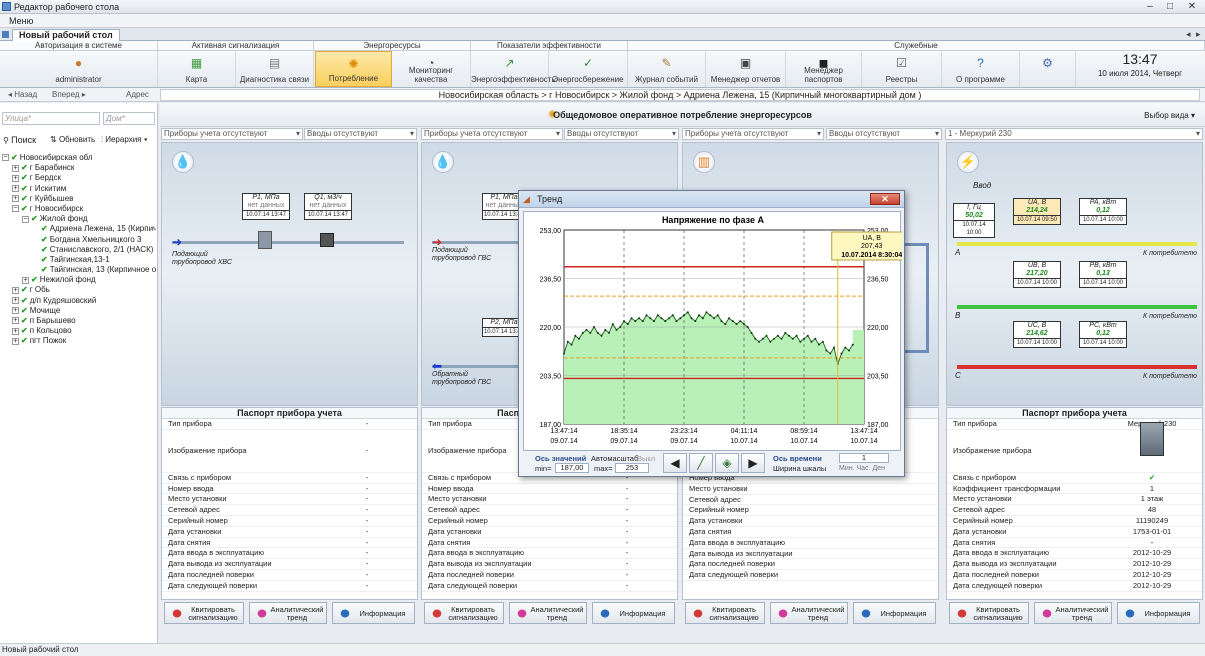 This screenshot has height=656, width=1205. Describe the element at coordinates (675, 463) in the screenshot. I see `scroll-left-button: ◀` at that location.